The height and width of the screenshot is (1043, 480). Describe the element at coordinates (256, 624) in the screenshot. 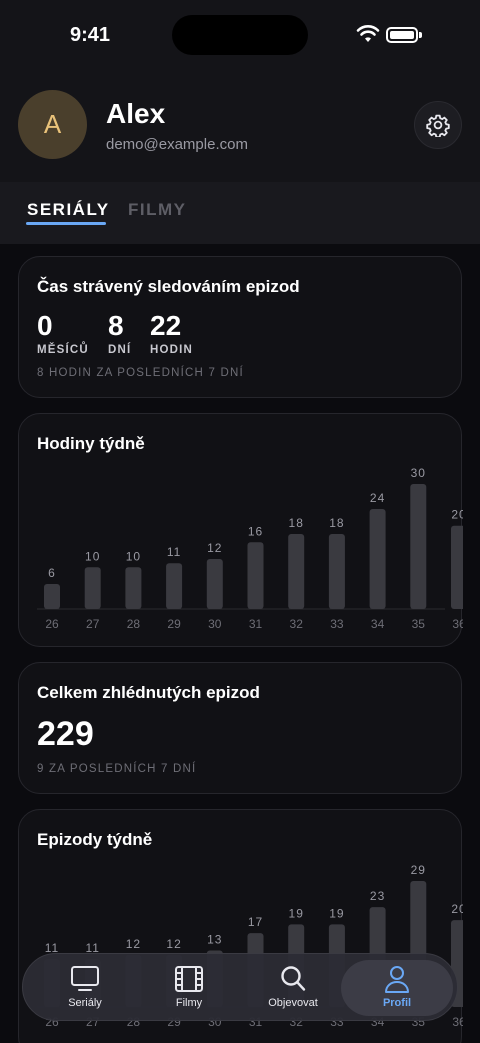

I see `x-tick-label: 31` at that location.